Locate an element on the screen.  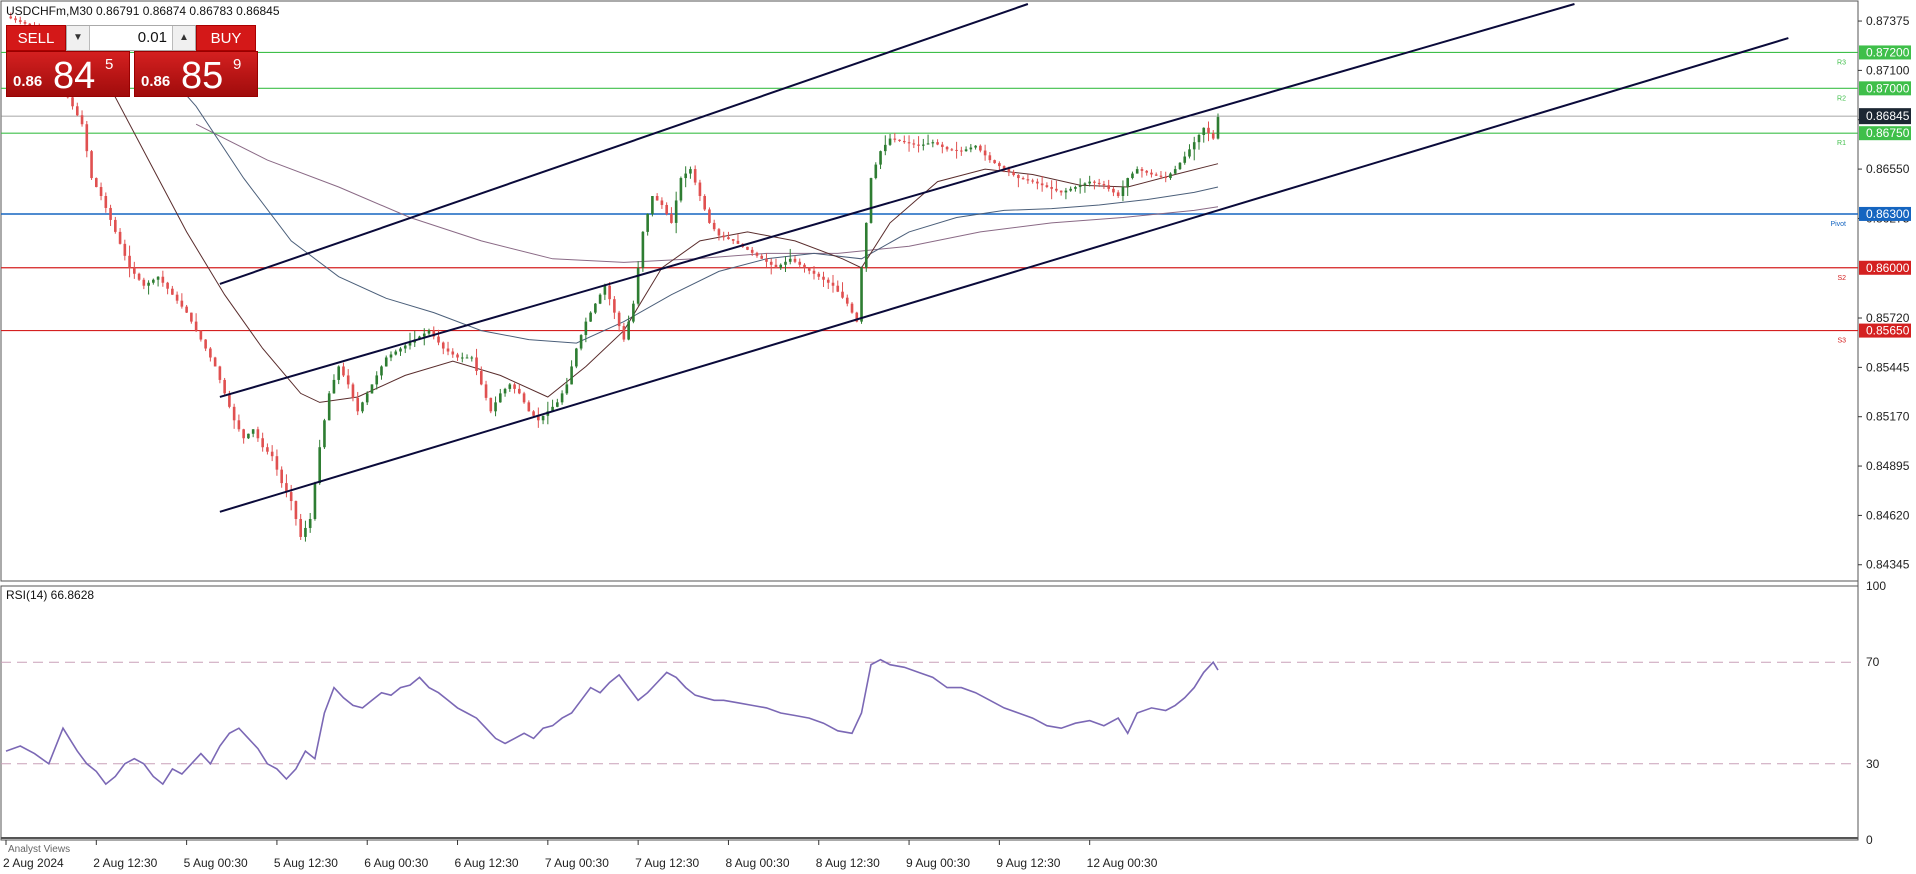
sell-button: SELL is located at coordinates (36, 38).